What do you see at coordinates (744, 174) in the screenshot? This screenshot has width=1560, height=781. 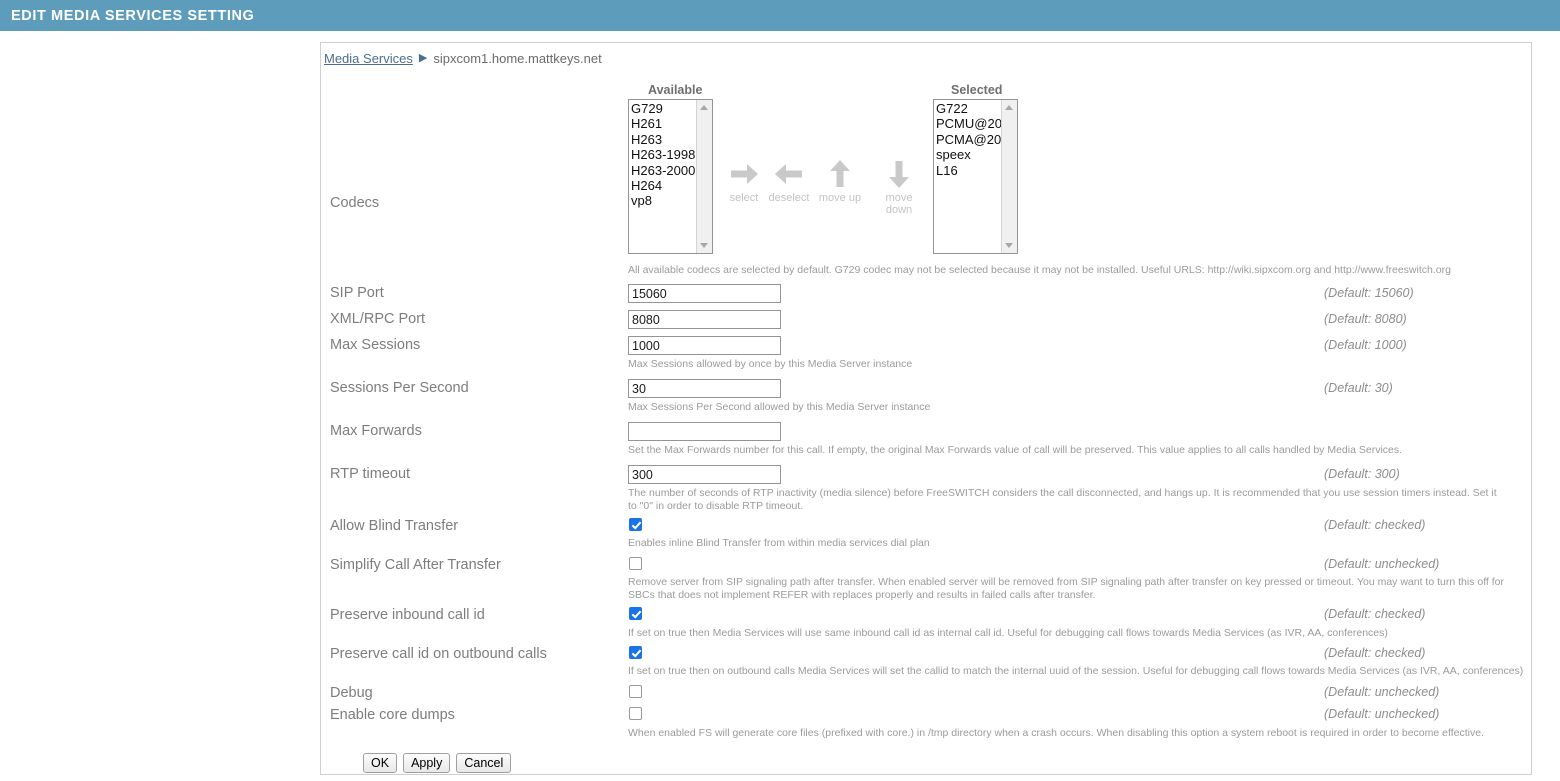 I see `arrow-right-icon` at bounding box center [744, 174].